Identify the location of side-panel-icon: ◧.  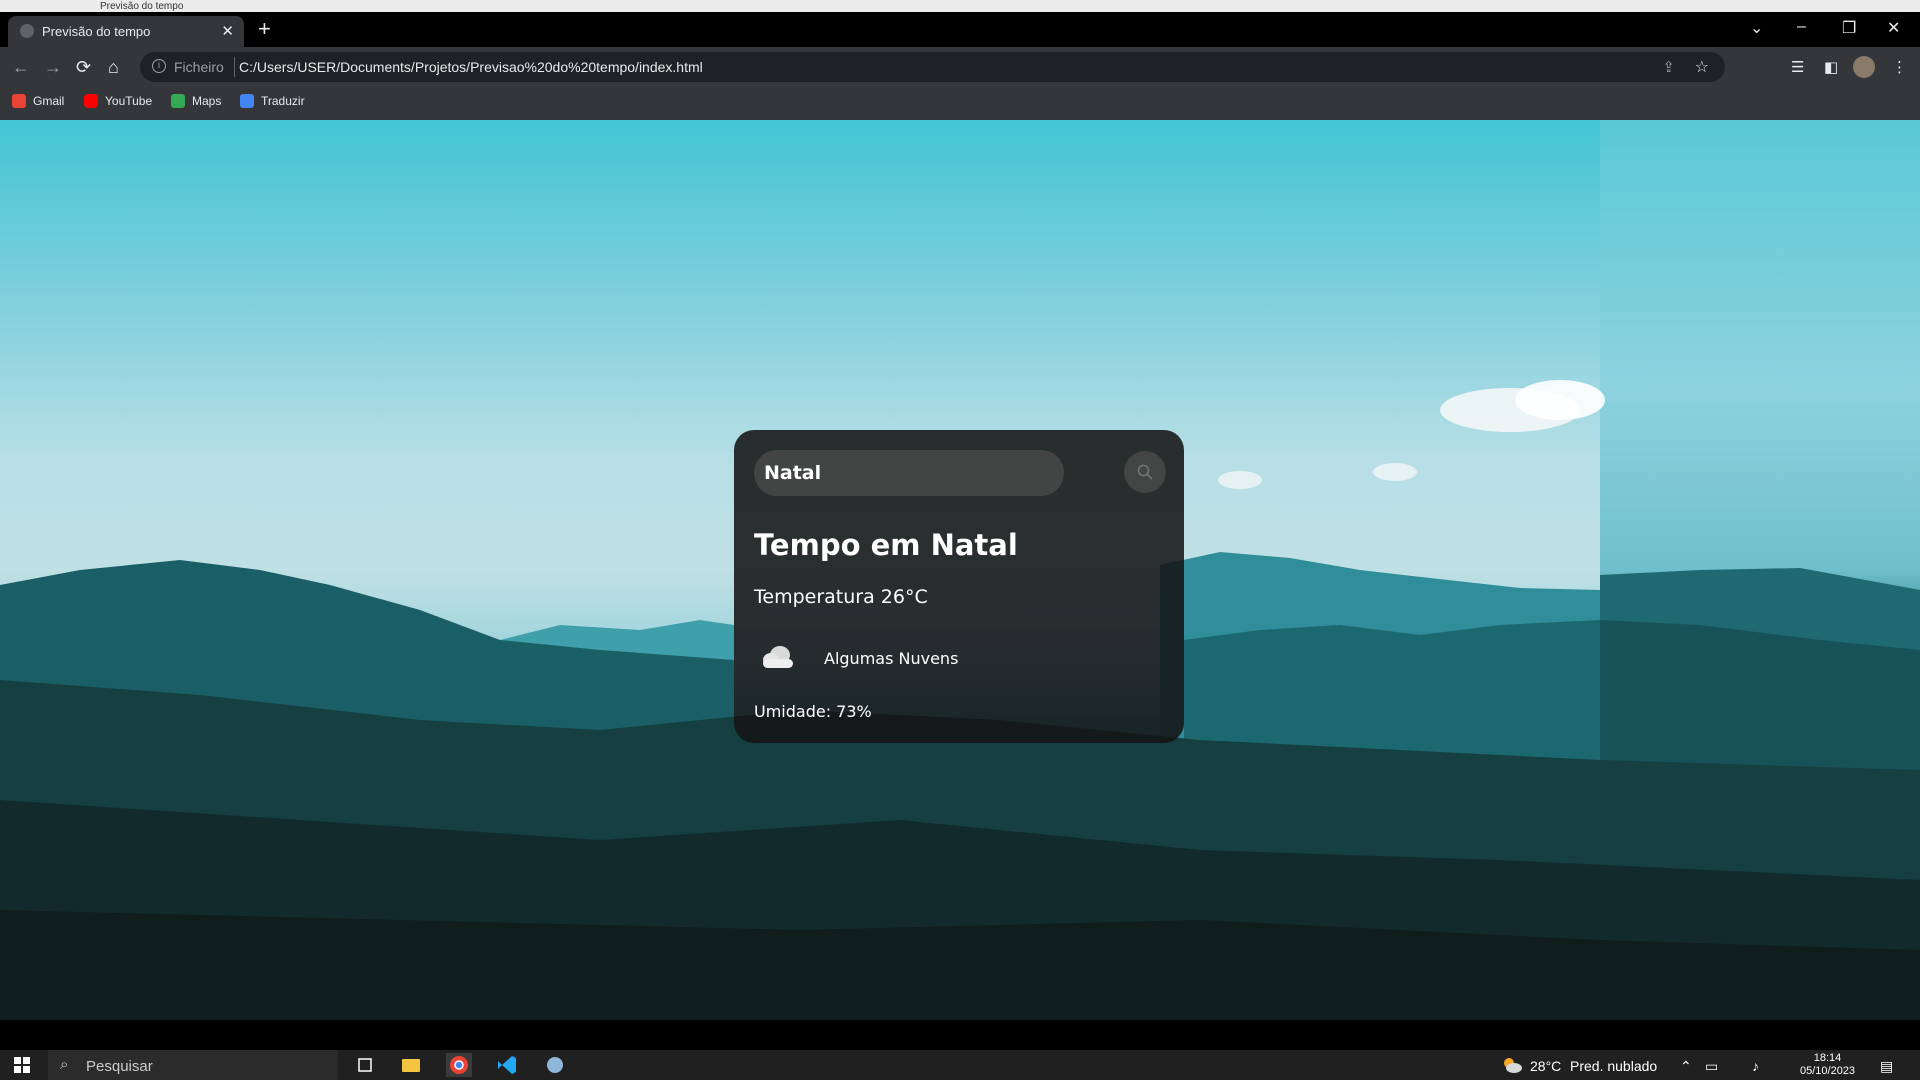
(1831, 67).